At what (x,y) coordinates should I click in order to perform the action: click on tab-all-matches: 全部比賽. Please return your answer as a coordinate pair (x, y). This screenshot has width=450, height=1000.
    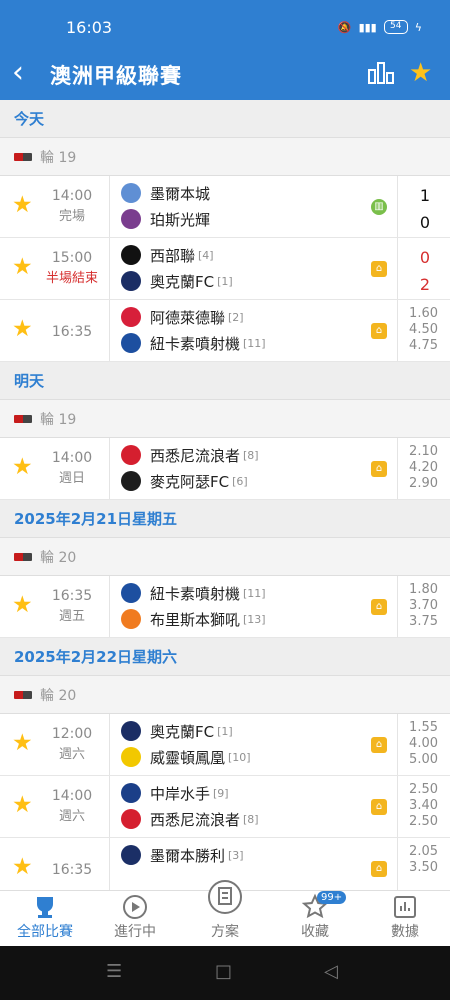
    Looking at the image, I should click on (45, 919).